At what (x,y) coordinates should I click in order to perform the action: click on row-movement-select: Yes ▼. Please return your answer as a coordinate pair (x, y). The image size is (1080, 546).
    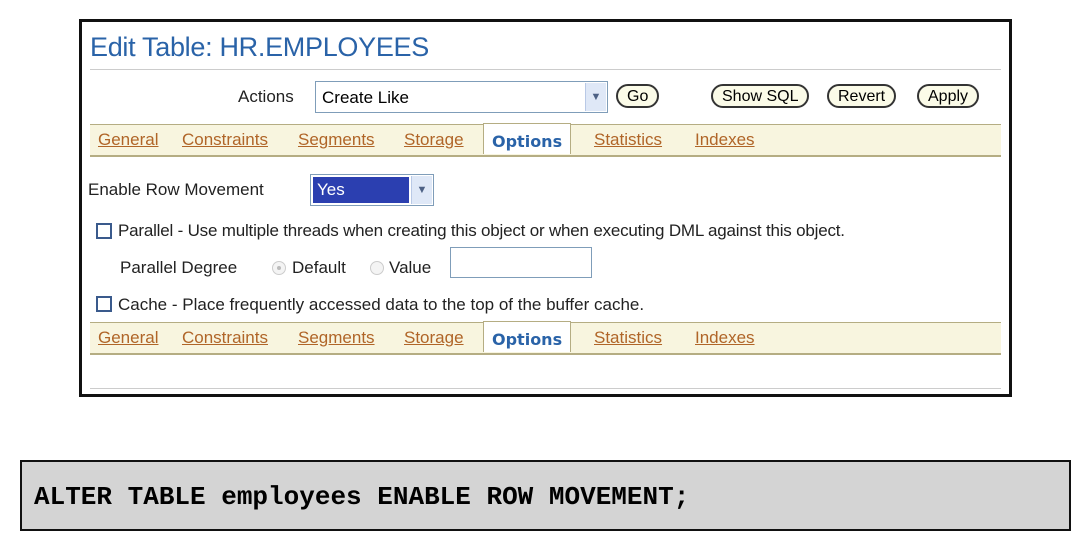
    Looking at the image, I should click on (372, 190).